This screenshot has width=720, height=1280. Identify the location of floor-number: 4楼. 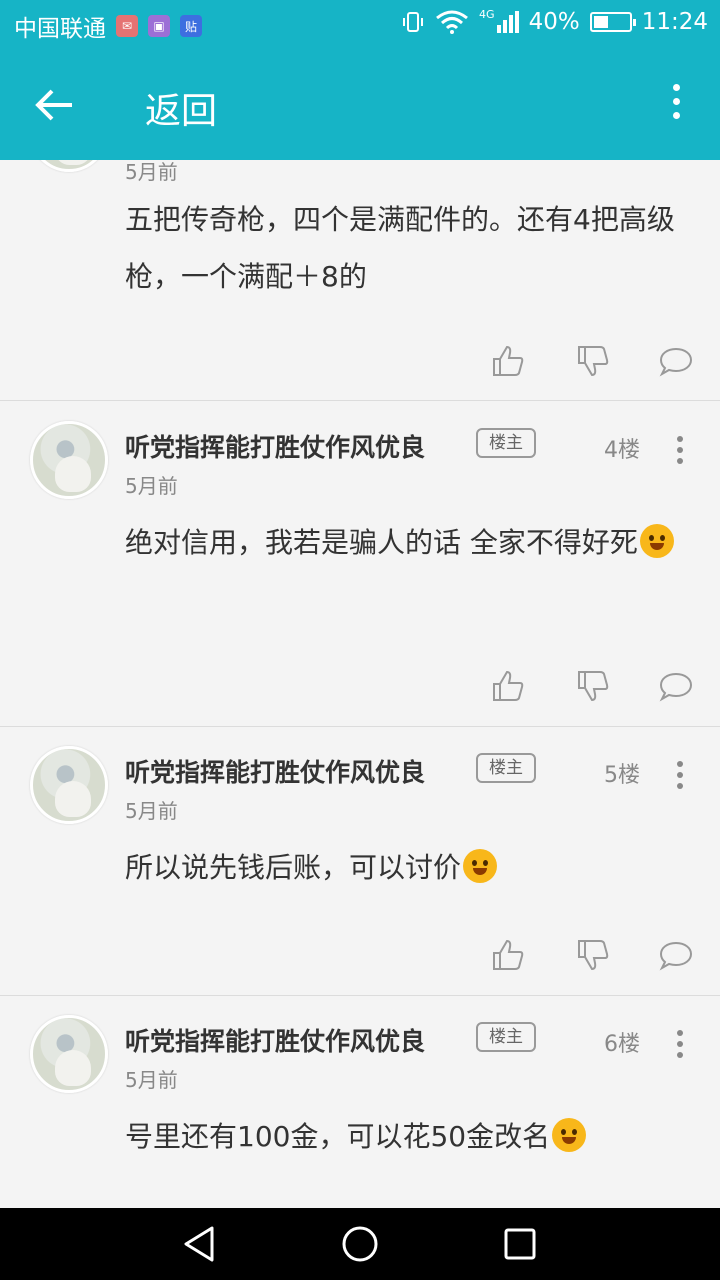
(622, 450).